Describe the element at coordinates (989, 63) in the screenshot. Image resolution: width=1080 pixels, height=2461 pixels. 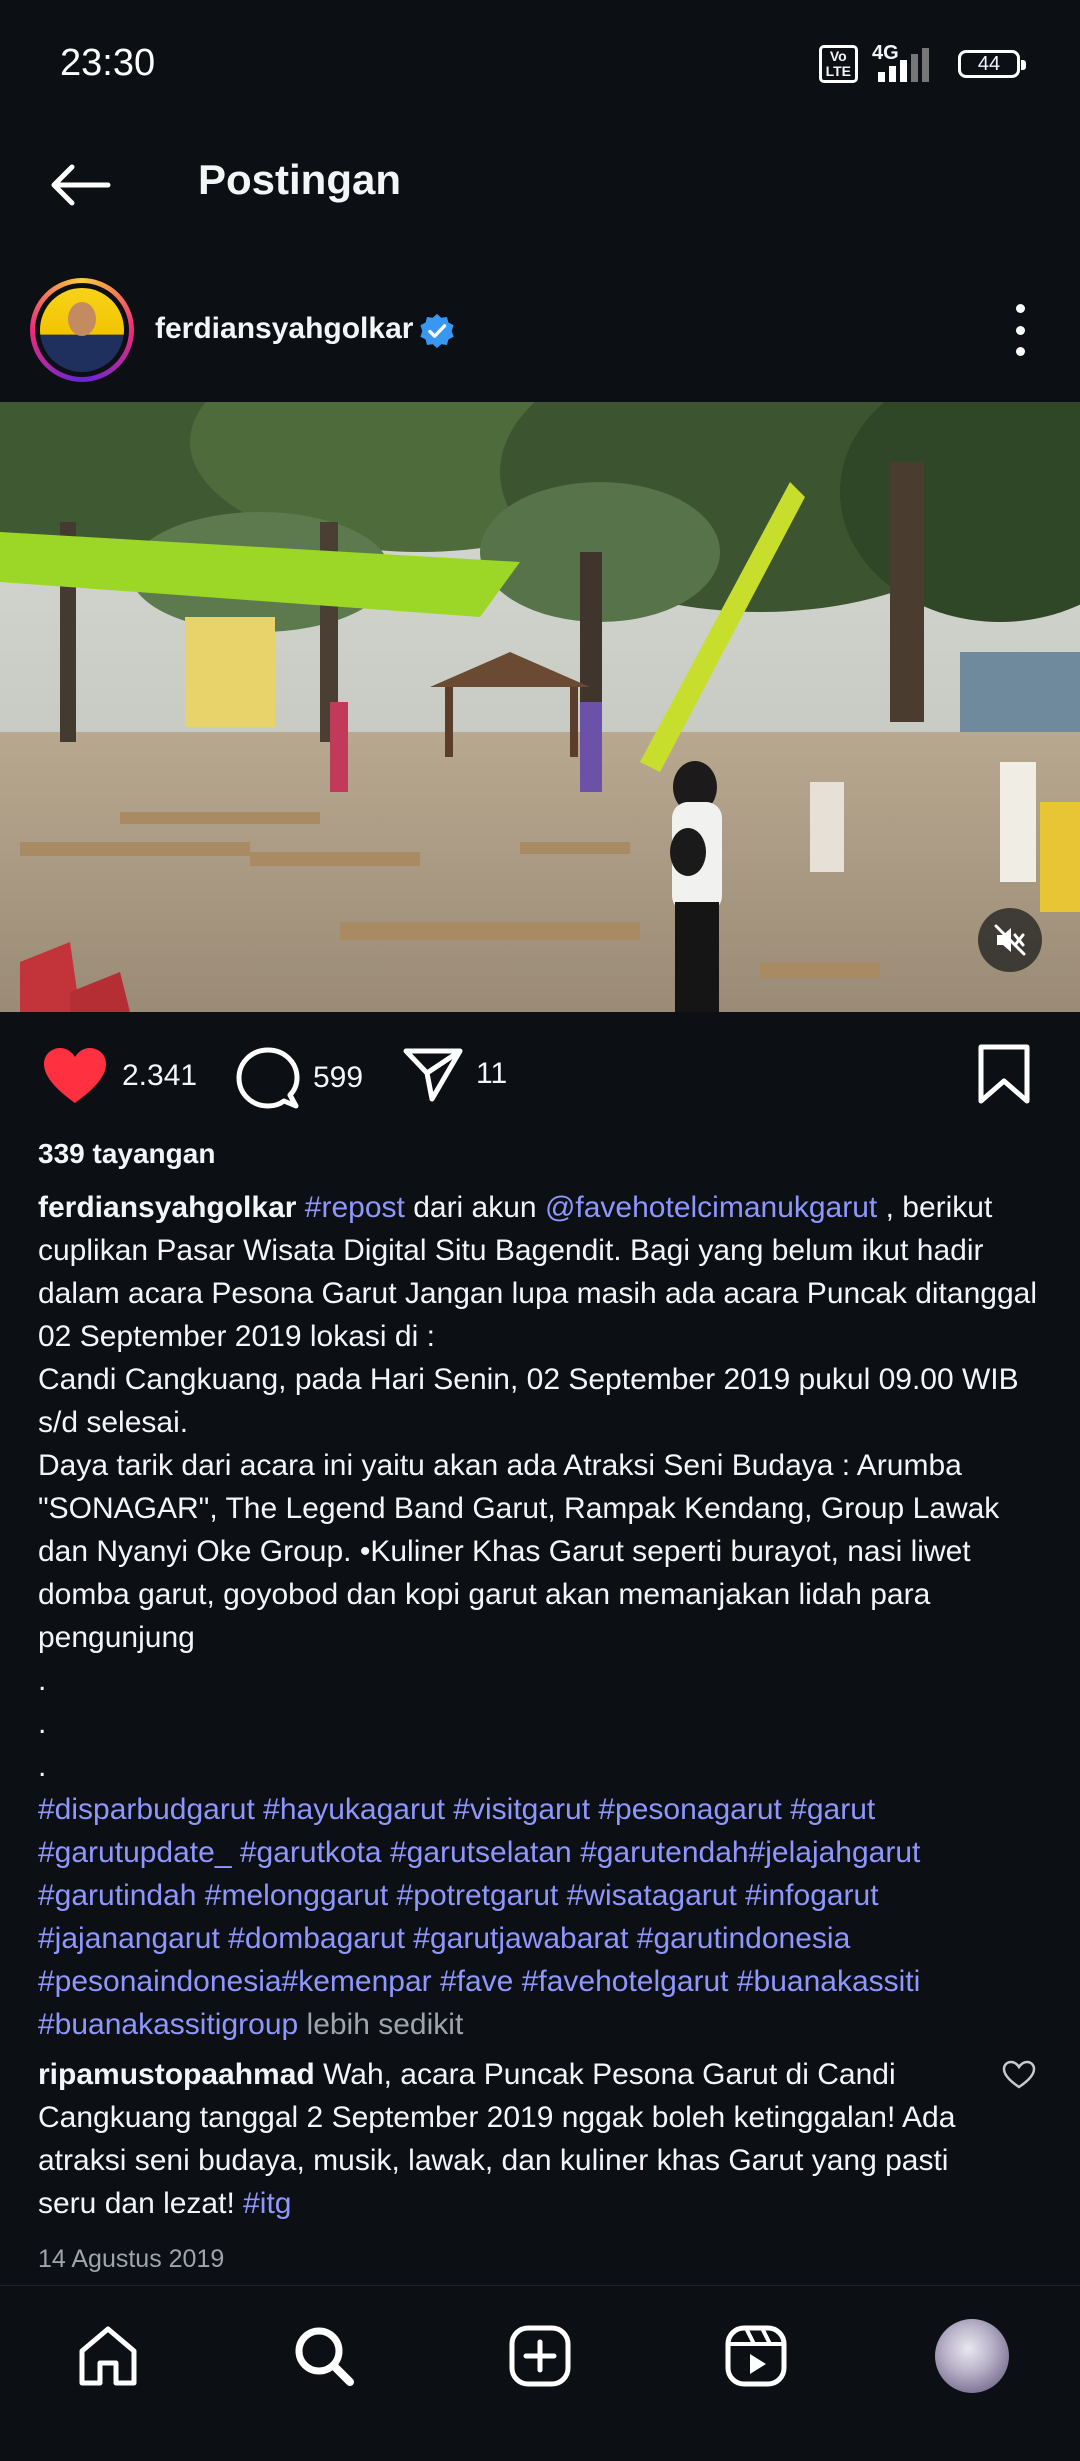
I see `battery-level: 44` at that location.